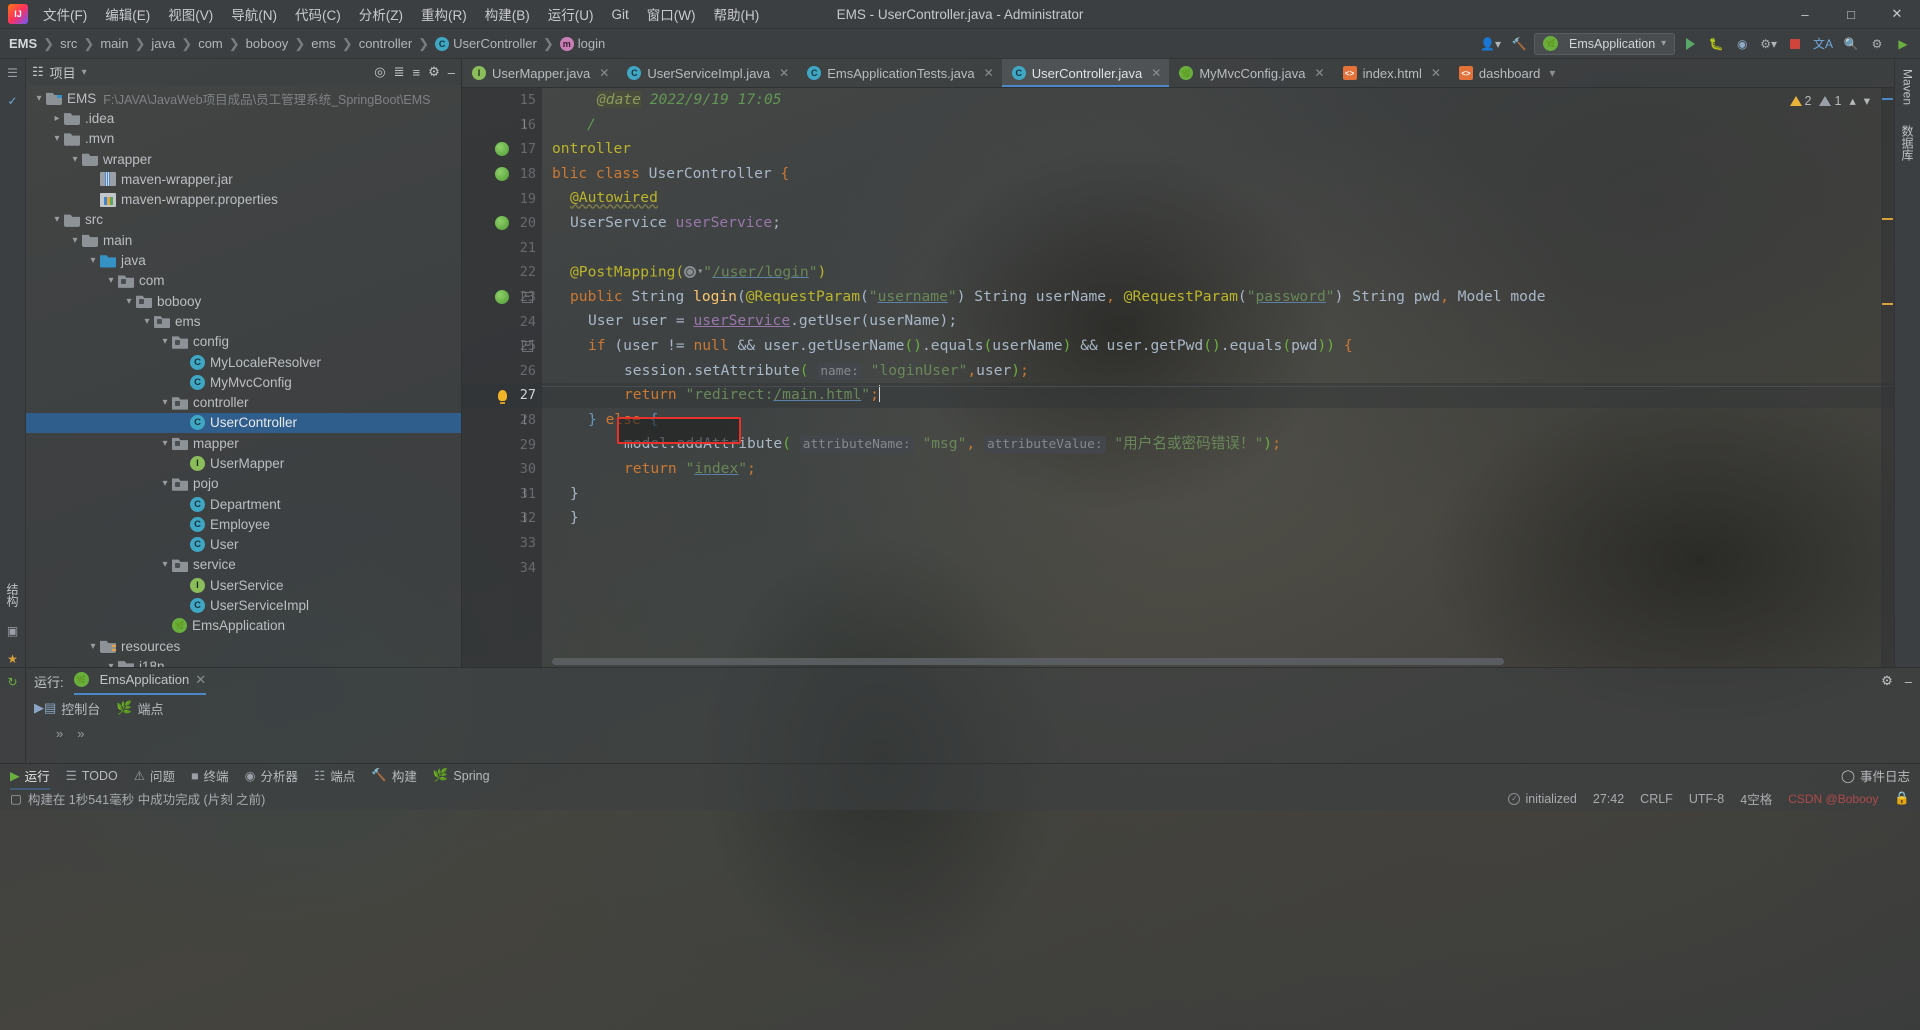  I want to click on maven-tab: Maven, so click(1908, 87).